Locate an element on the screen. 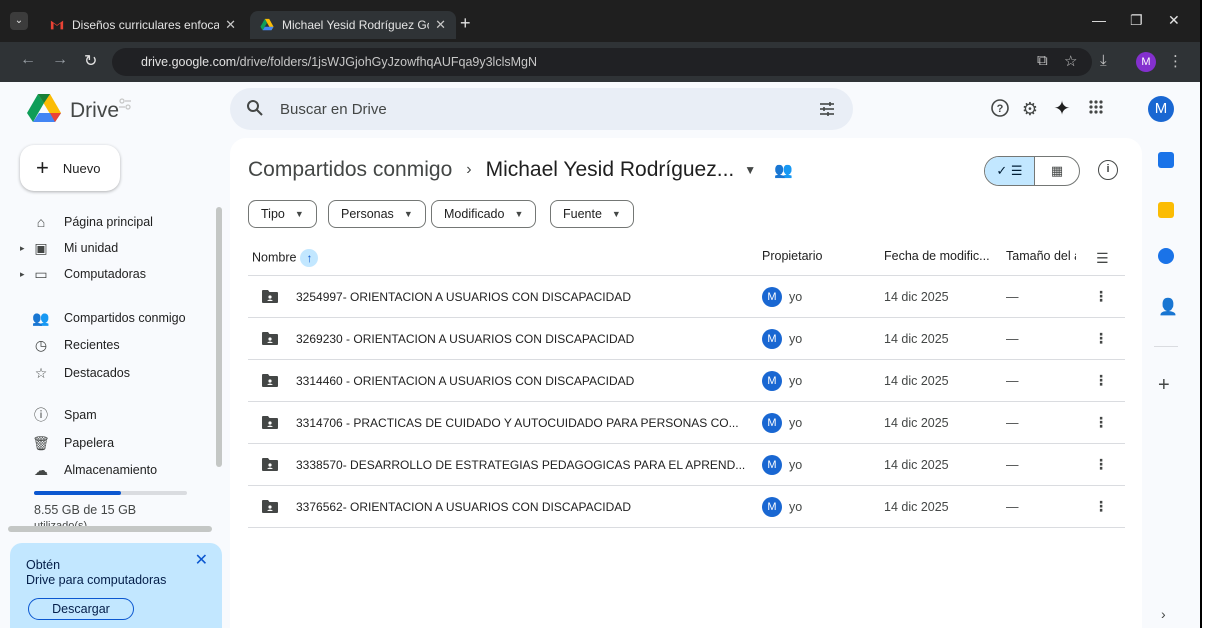 Image resolution: width=1209 pixels, height=628 pixels. install-app-icon: ⧉ is located at coordinates (1042, 60).